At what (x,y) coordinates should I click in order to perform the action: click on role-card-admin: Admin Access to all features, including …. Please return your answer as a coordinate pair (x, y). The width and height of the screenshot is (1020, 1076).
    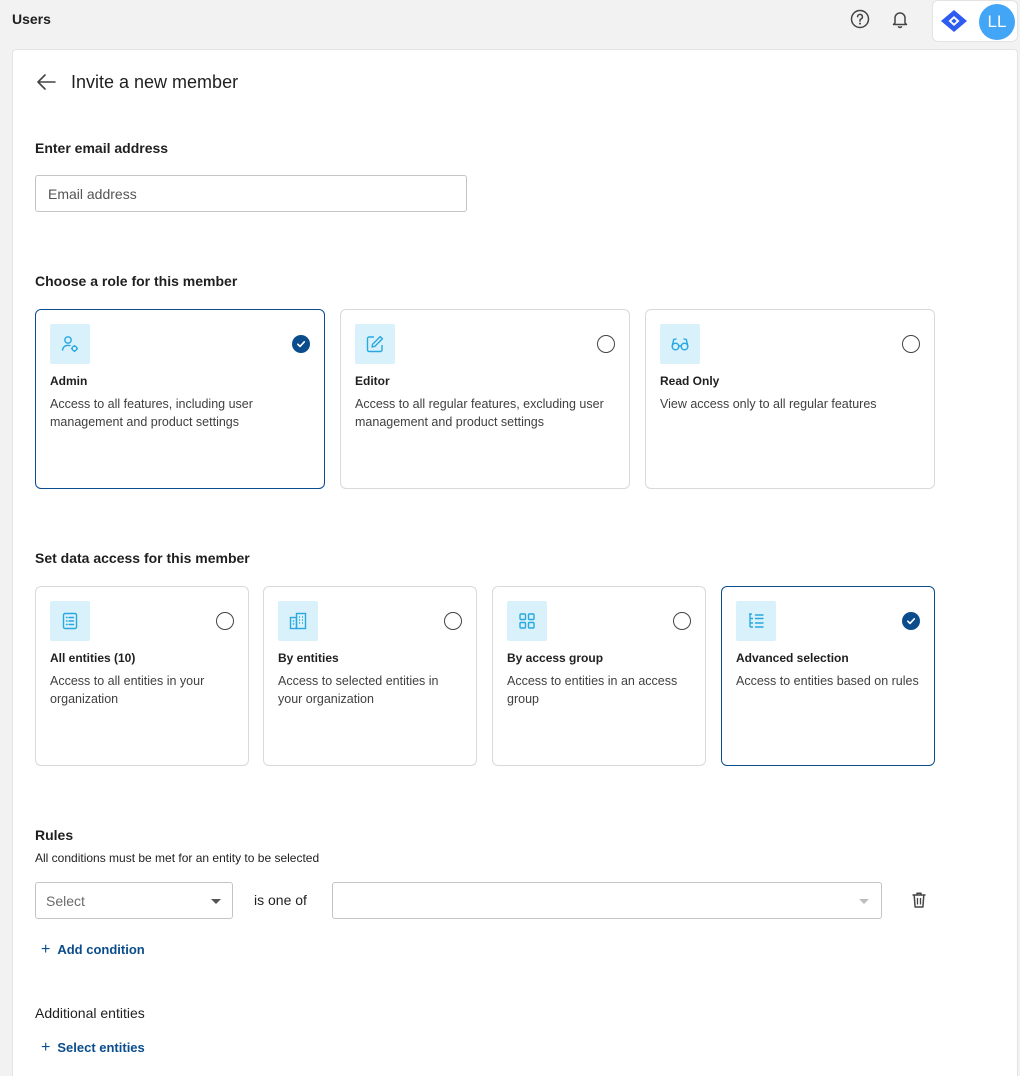
    Looking at the image, I should click on (180, 399).